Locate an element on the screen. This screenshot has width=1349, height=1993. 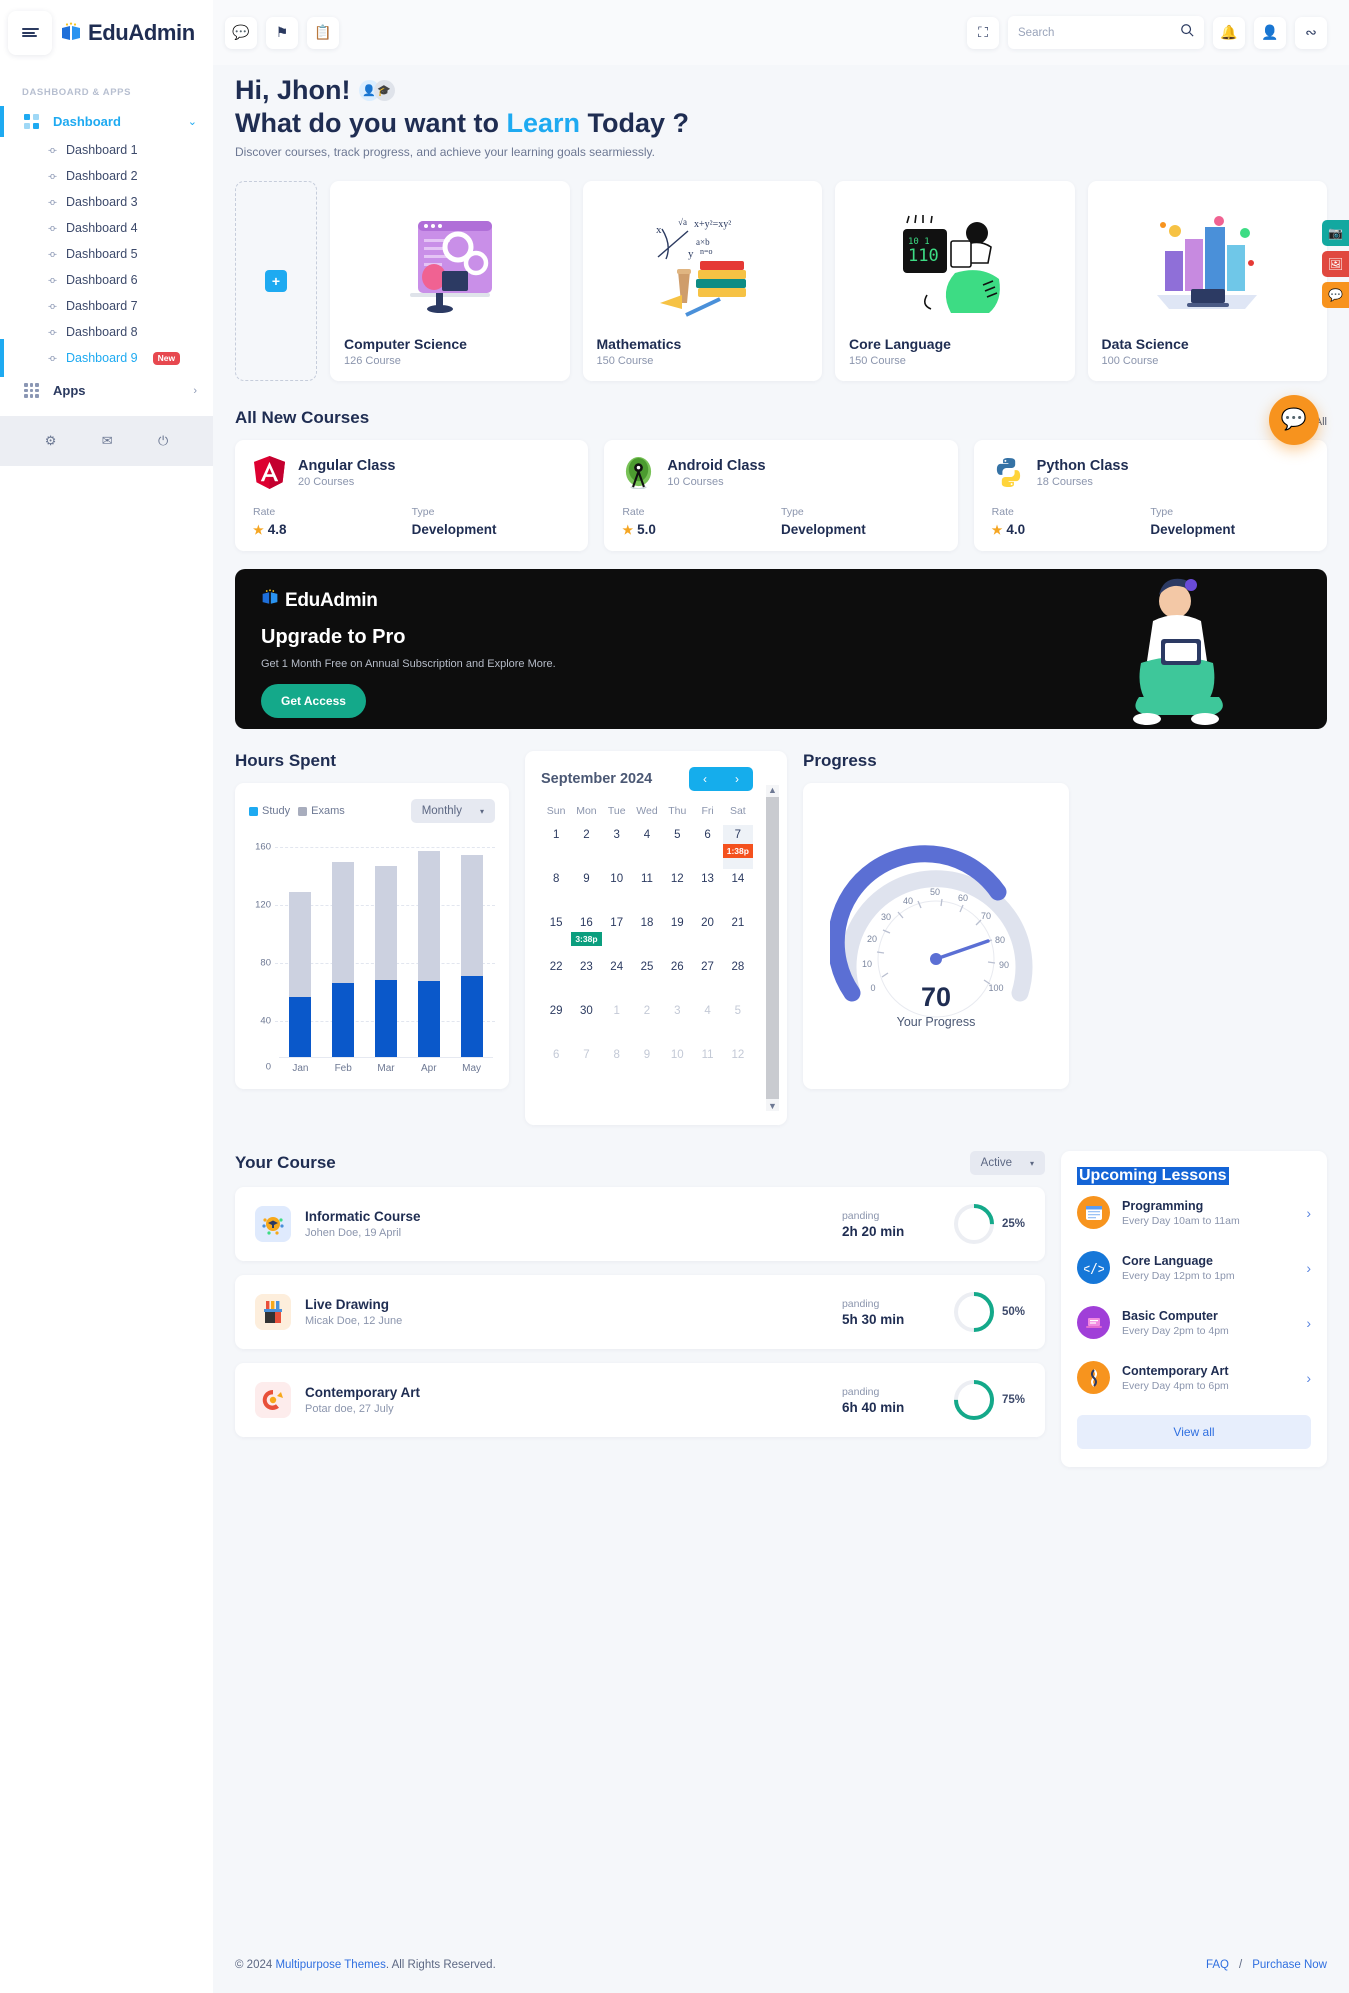
message-icon: 💬 is located at coordinates (1335, 295).